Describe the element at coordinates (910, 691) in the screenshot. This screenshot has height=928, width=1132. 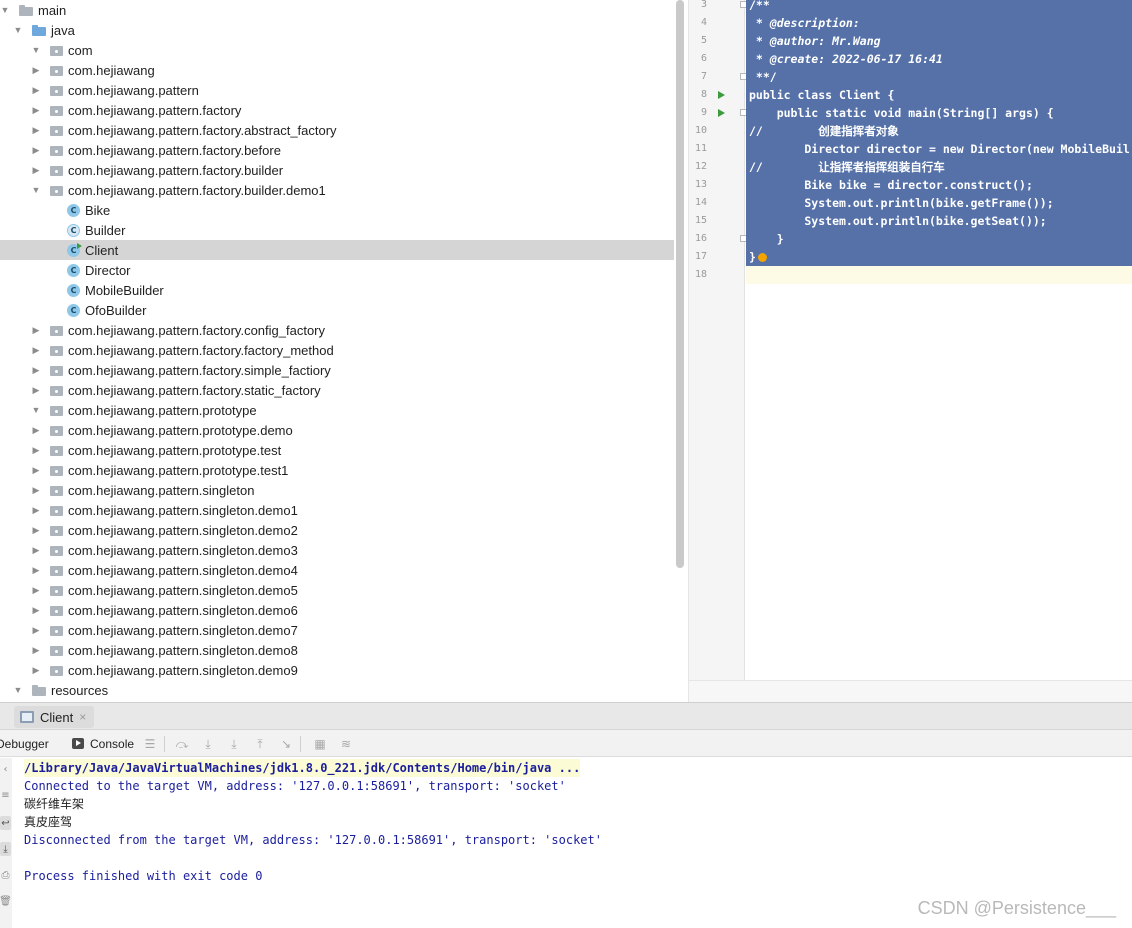
I see `editor-horizontal-scrollbar` at that location.